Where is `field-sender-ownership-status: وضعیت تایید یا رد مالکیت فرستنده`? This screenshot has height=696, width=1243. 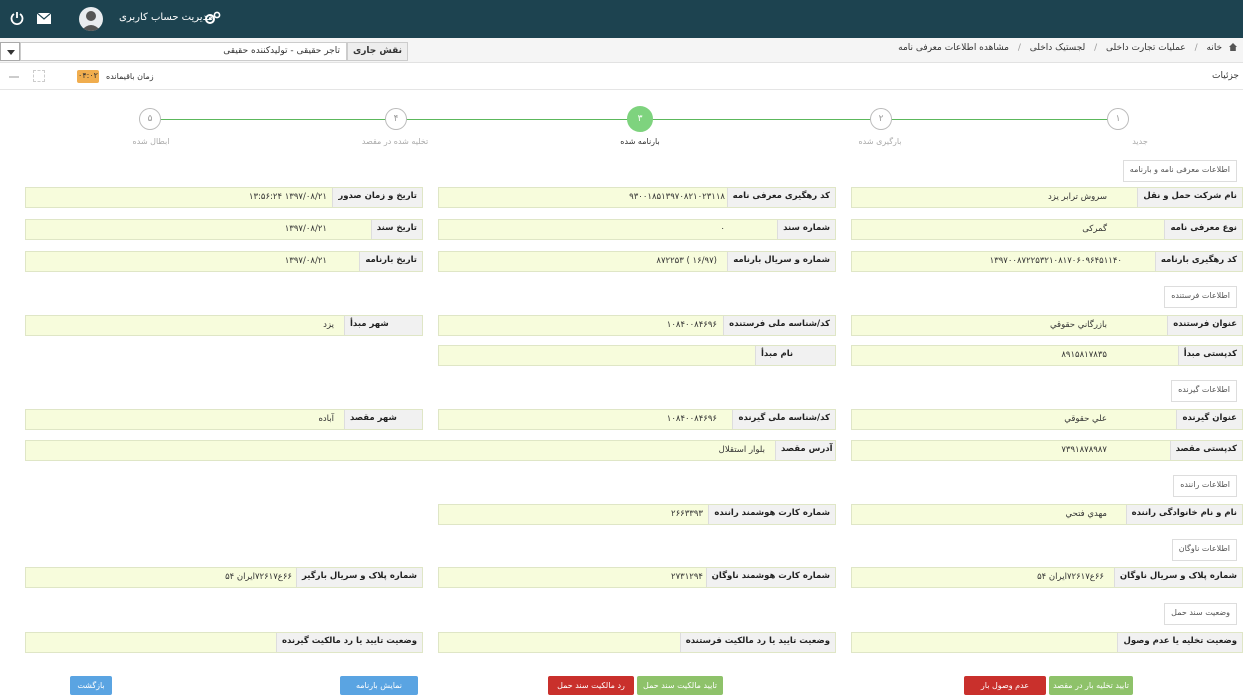 field-sender-ownership-status: وضعیت تایید یا رد مالکیت فرستنده is located at coordinates (637, 642).